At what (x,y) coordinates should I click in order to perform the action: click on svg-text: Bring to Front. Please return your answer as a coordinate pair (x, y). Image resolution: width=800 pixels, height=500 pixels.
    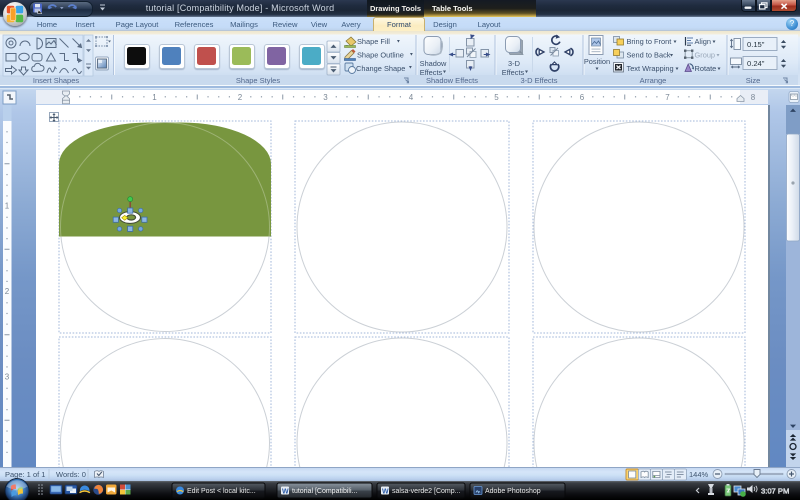
    Looking at the image, I should click on (649, 41).